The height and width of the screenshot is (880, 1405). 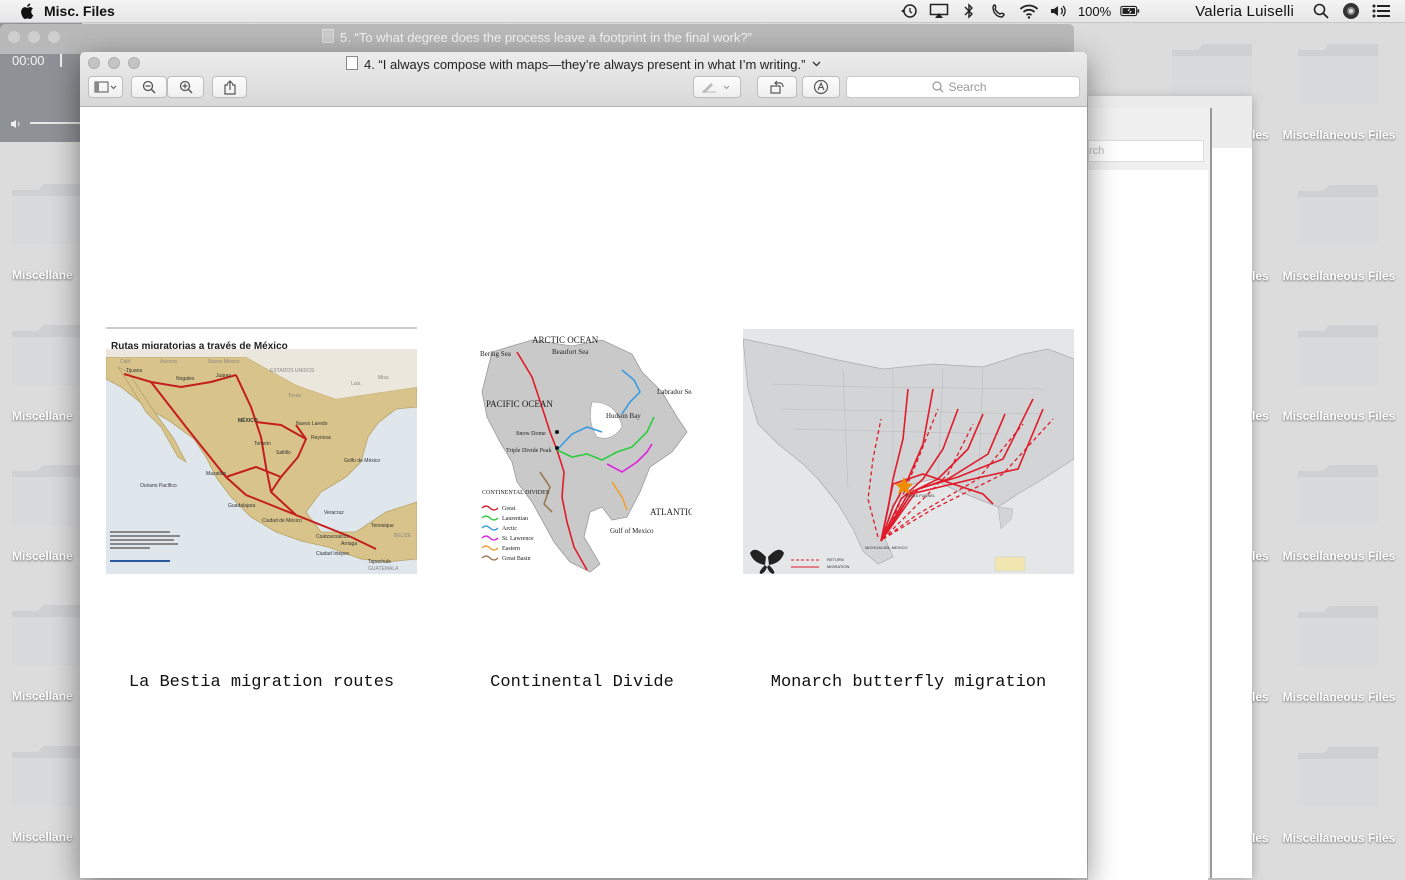 I want to click on rotate-icon, so click(x=777, y=87).